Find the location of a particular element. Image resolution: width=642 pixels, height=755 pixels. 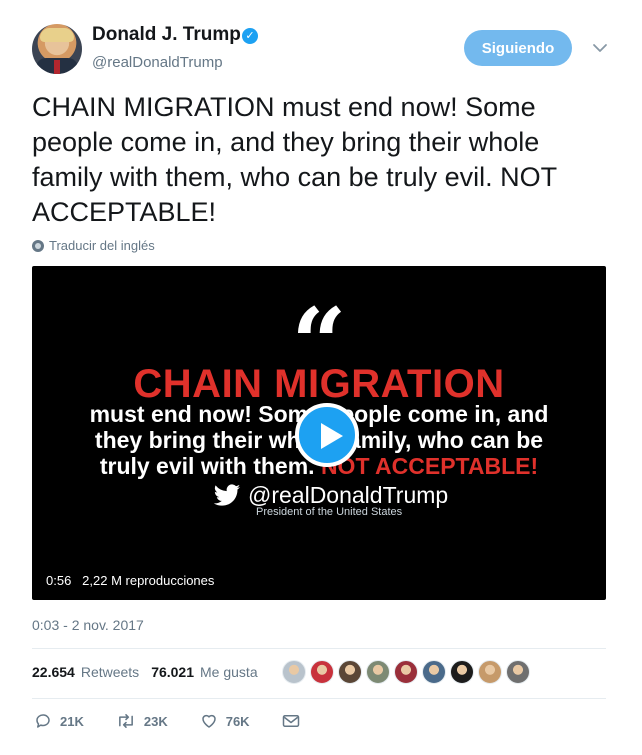

retweets-count: 22.654 is located at coordinates (53, 672).